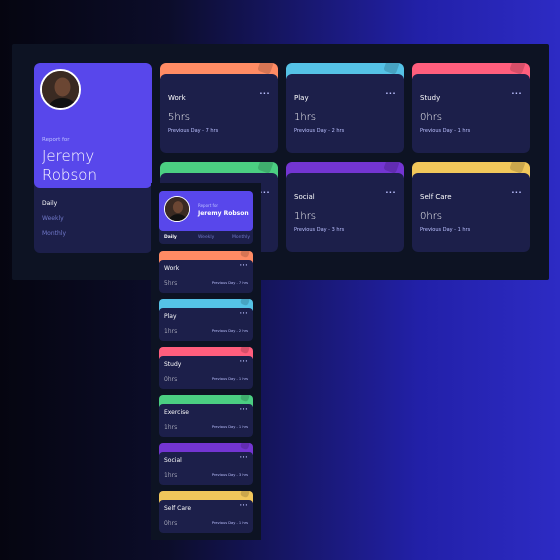 This screenshot has height=560, width=560. What do you see at coordinates (245, 495) in the screenshot?
I see `heart-icon` at bounding box center [245, 495].